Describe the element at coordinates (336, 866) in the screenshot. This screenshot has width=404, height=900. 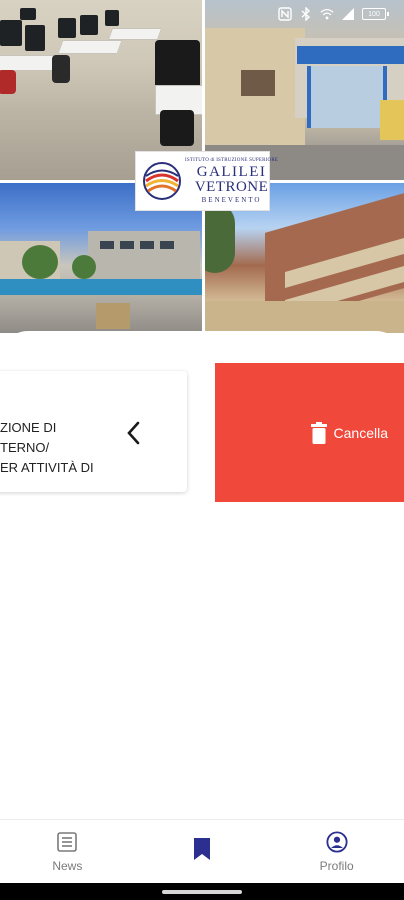
I see `nav-label-profile: Profilo` at that location.